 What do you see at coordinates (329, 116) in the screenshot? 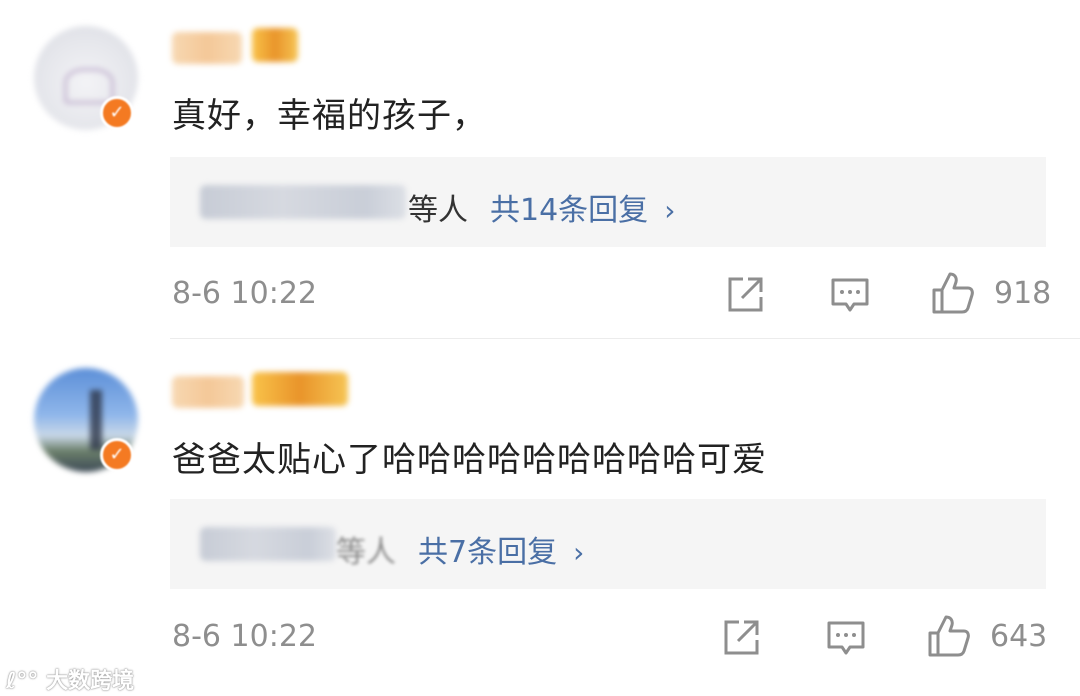
I see `comment-text: 真好，幸福的孩子，` at bounding box center [329, 116].